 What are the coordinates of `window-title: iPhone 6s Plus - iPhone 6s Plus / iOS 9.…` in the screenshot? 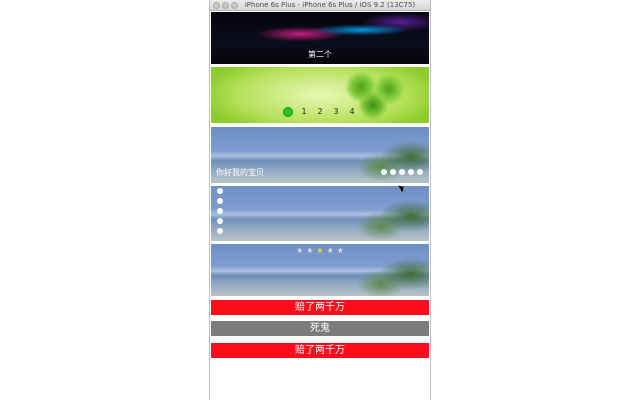 It's located at (330, 5).